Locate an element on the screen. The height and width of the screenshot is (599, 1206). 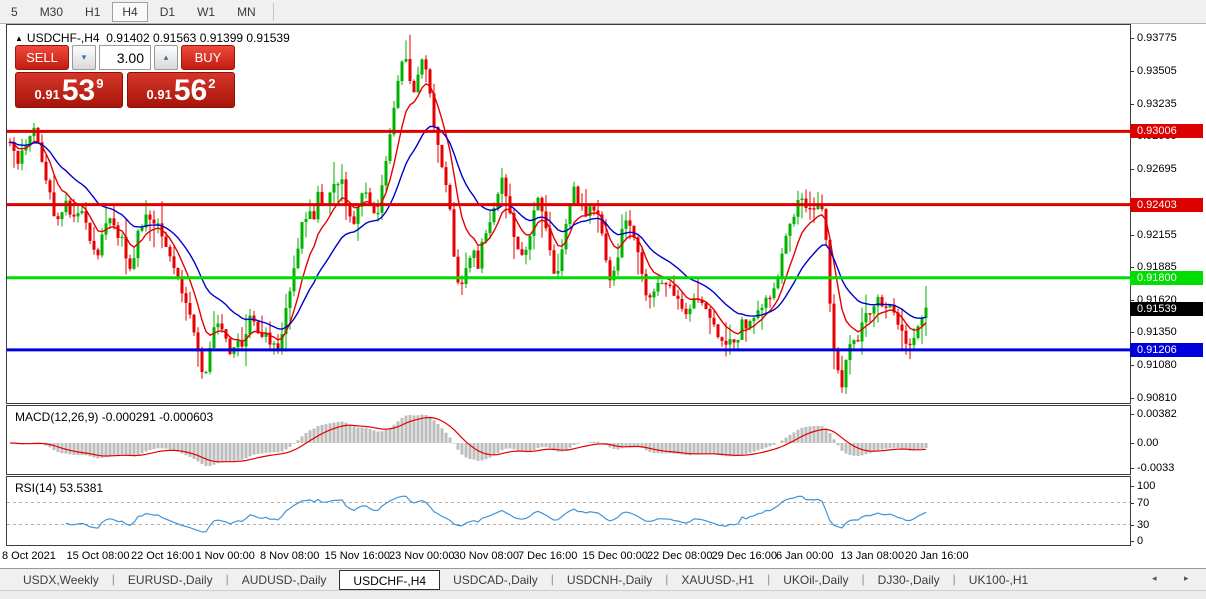
tab-scroll-right-icon: ▸ is located at coordinates (1186, 578).